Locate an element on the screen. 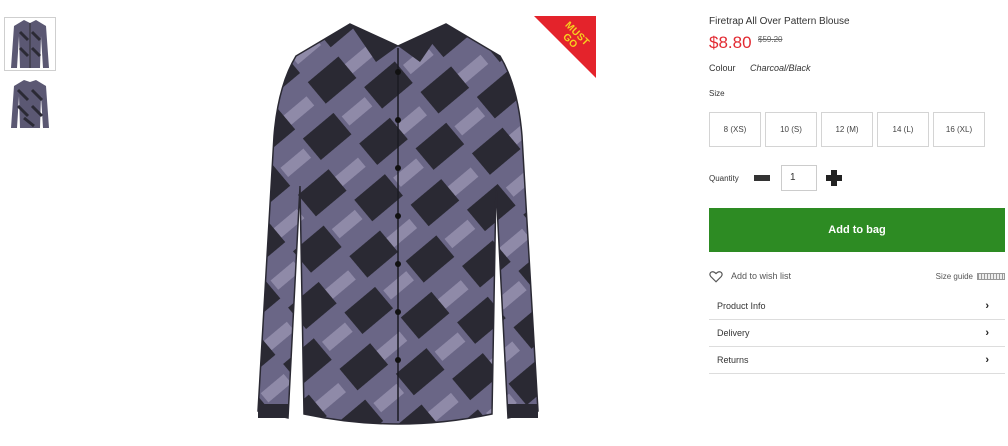 The image size is (1008, 446). size-option-8: 8 (XS) is located at coordinates (735, 129).